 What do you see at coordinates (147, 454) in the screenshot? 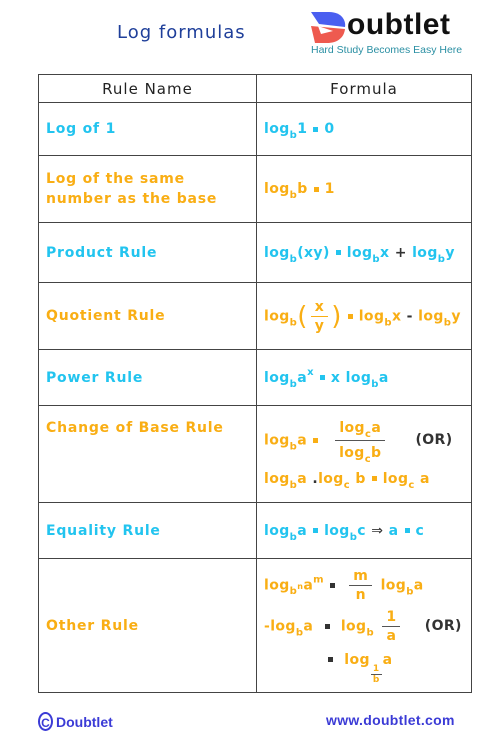
I see `rule-name: Change of Base Rule` at bounding box center [147, 454].